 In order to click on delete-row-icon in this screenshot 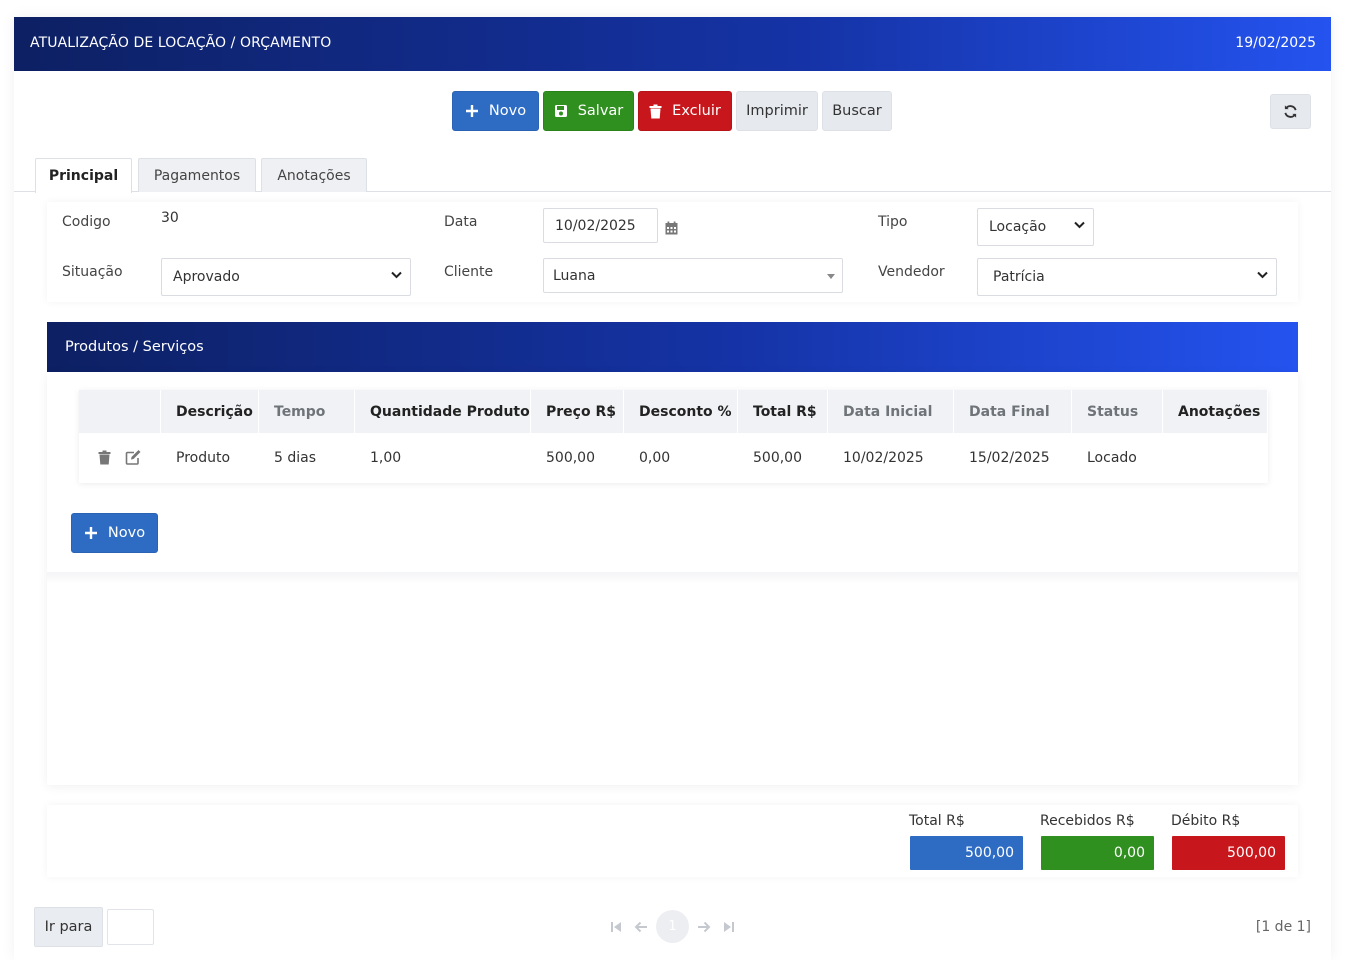, I will do `click(104, 457)`.